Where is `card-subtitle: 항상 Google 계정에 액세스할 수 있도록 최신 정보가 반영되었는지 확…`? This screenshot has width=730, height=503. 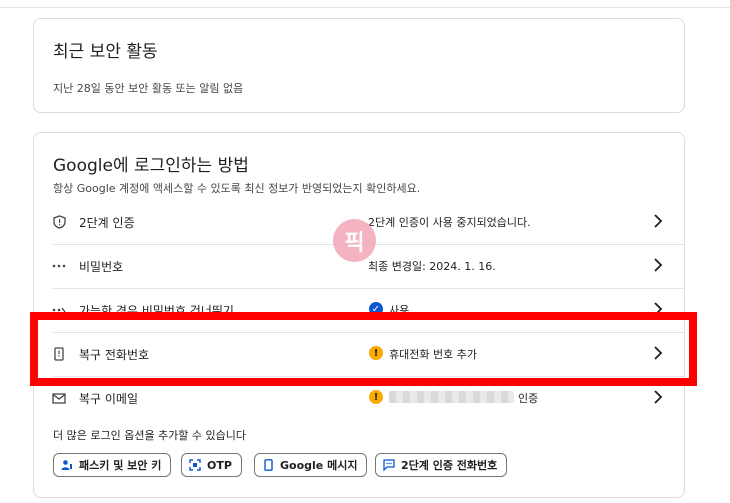 card-subtitle: 항상 Google 계정에 액세스할 수 있도록 최신 정보가 반영되었는지 확… is located at coordinates (237, 188).